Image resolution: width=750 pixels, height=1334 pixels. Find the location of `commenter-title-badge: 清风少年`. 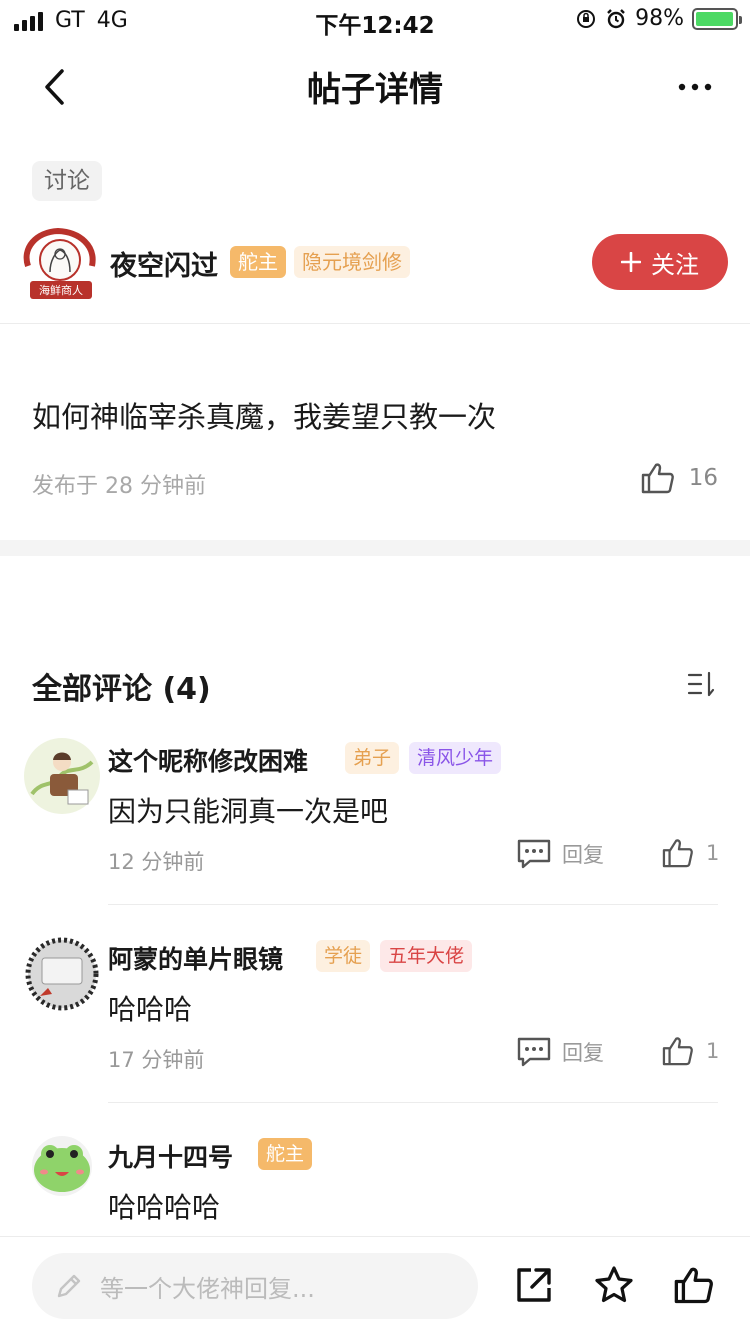

commenter-title-badge: 清风少年 is located at coordinates (455, 758).